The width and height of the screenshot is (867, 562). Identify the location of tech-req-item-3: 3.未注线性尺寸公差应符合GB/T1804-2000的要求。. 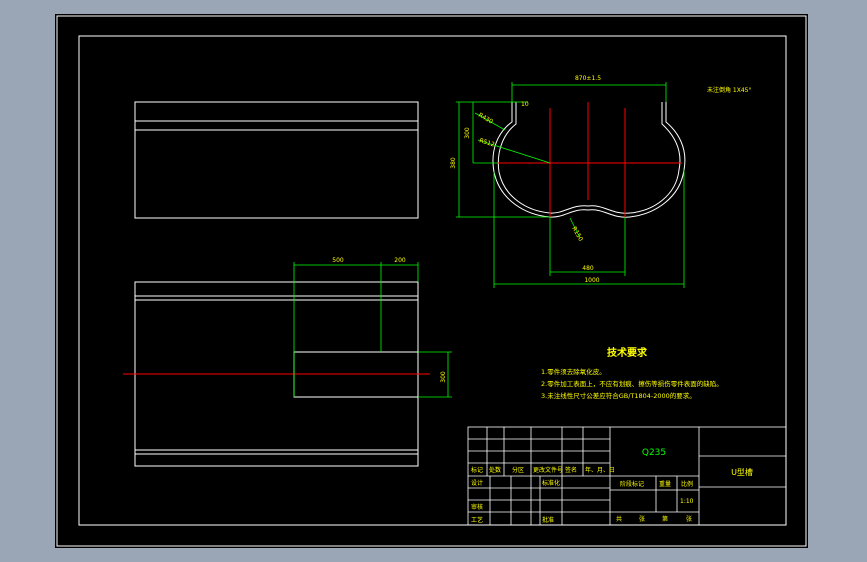
(618, 395).